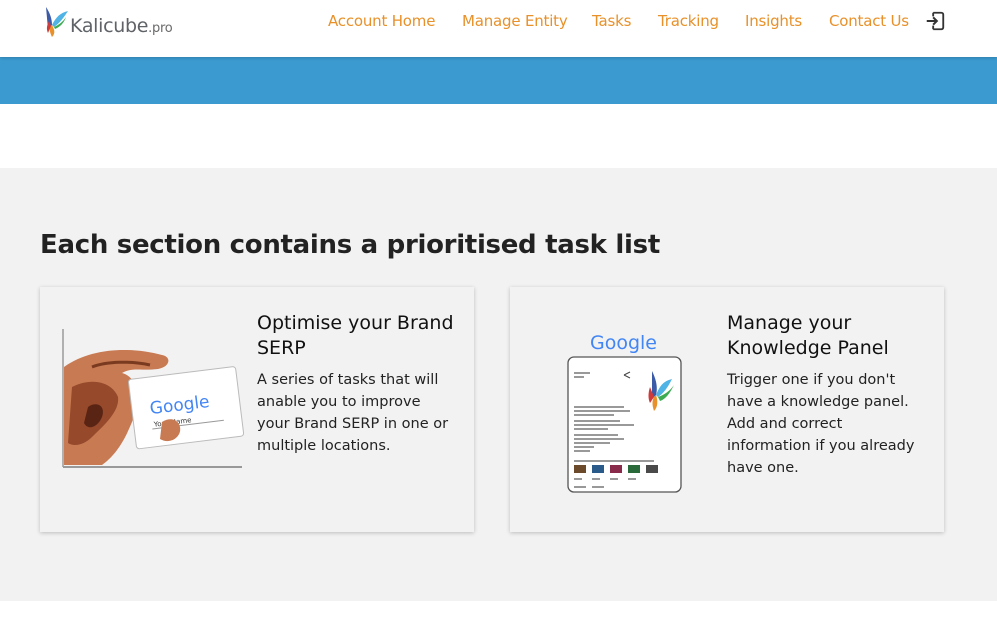  I want to click on logout-icon, so click(935, 21).